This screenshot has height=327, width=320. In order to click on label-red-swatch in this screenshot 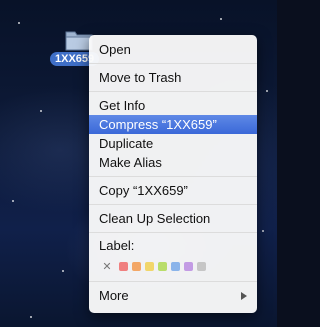, I will do `click(123, 266)`.